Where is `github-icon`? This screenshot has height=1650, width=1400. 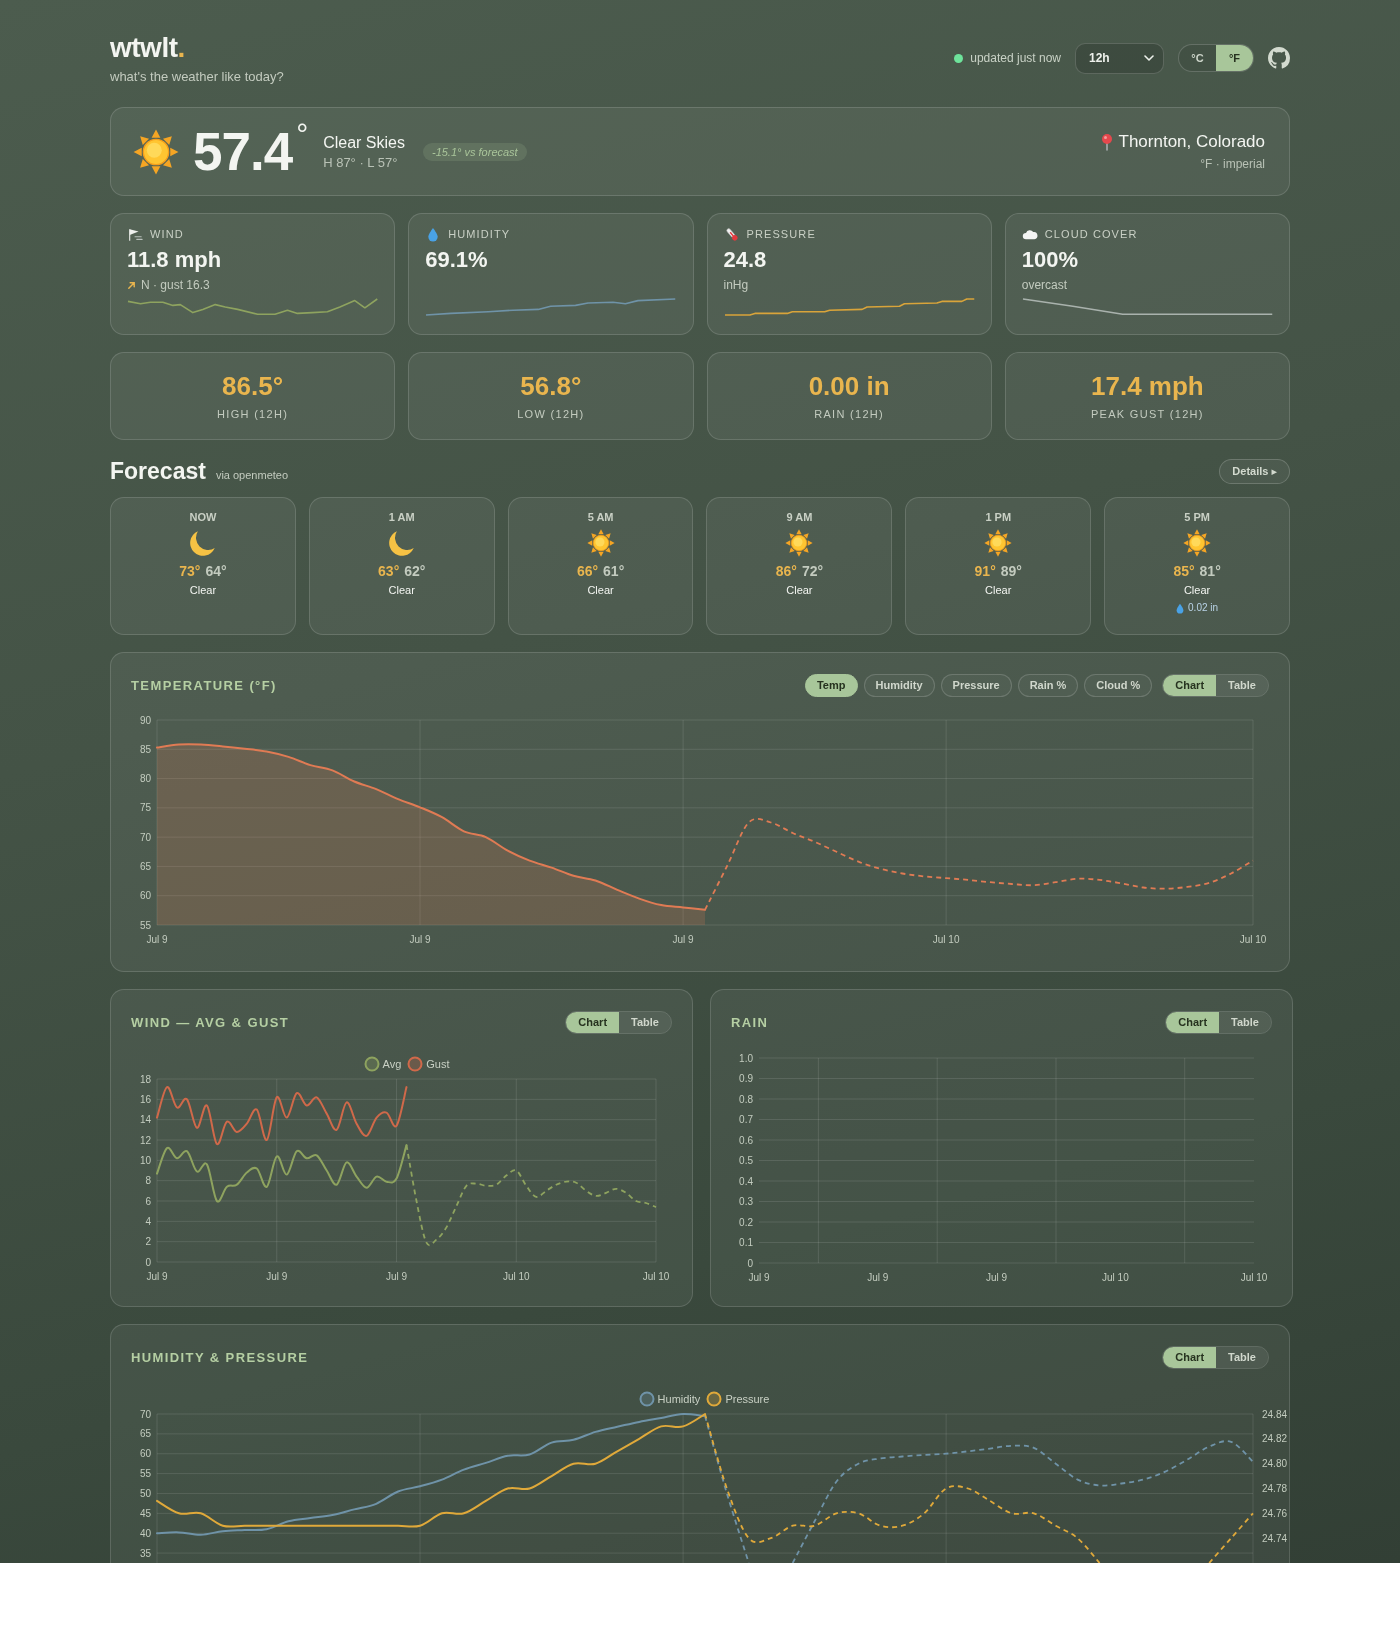
github-icon is located at coordinates (1279, 58).